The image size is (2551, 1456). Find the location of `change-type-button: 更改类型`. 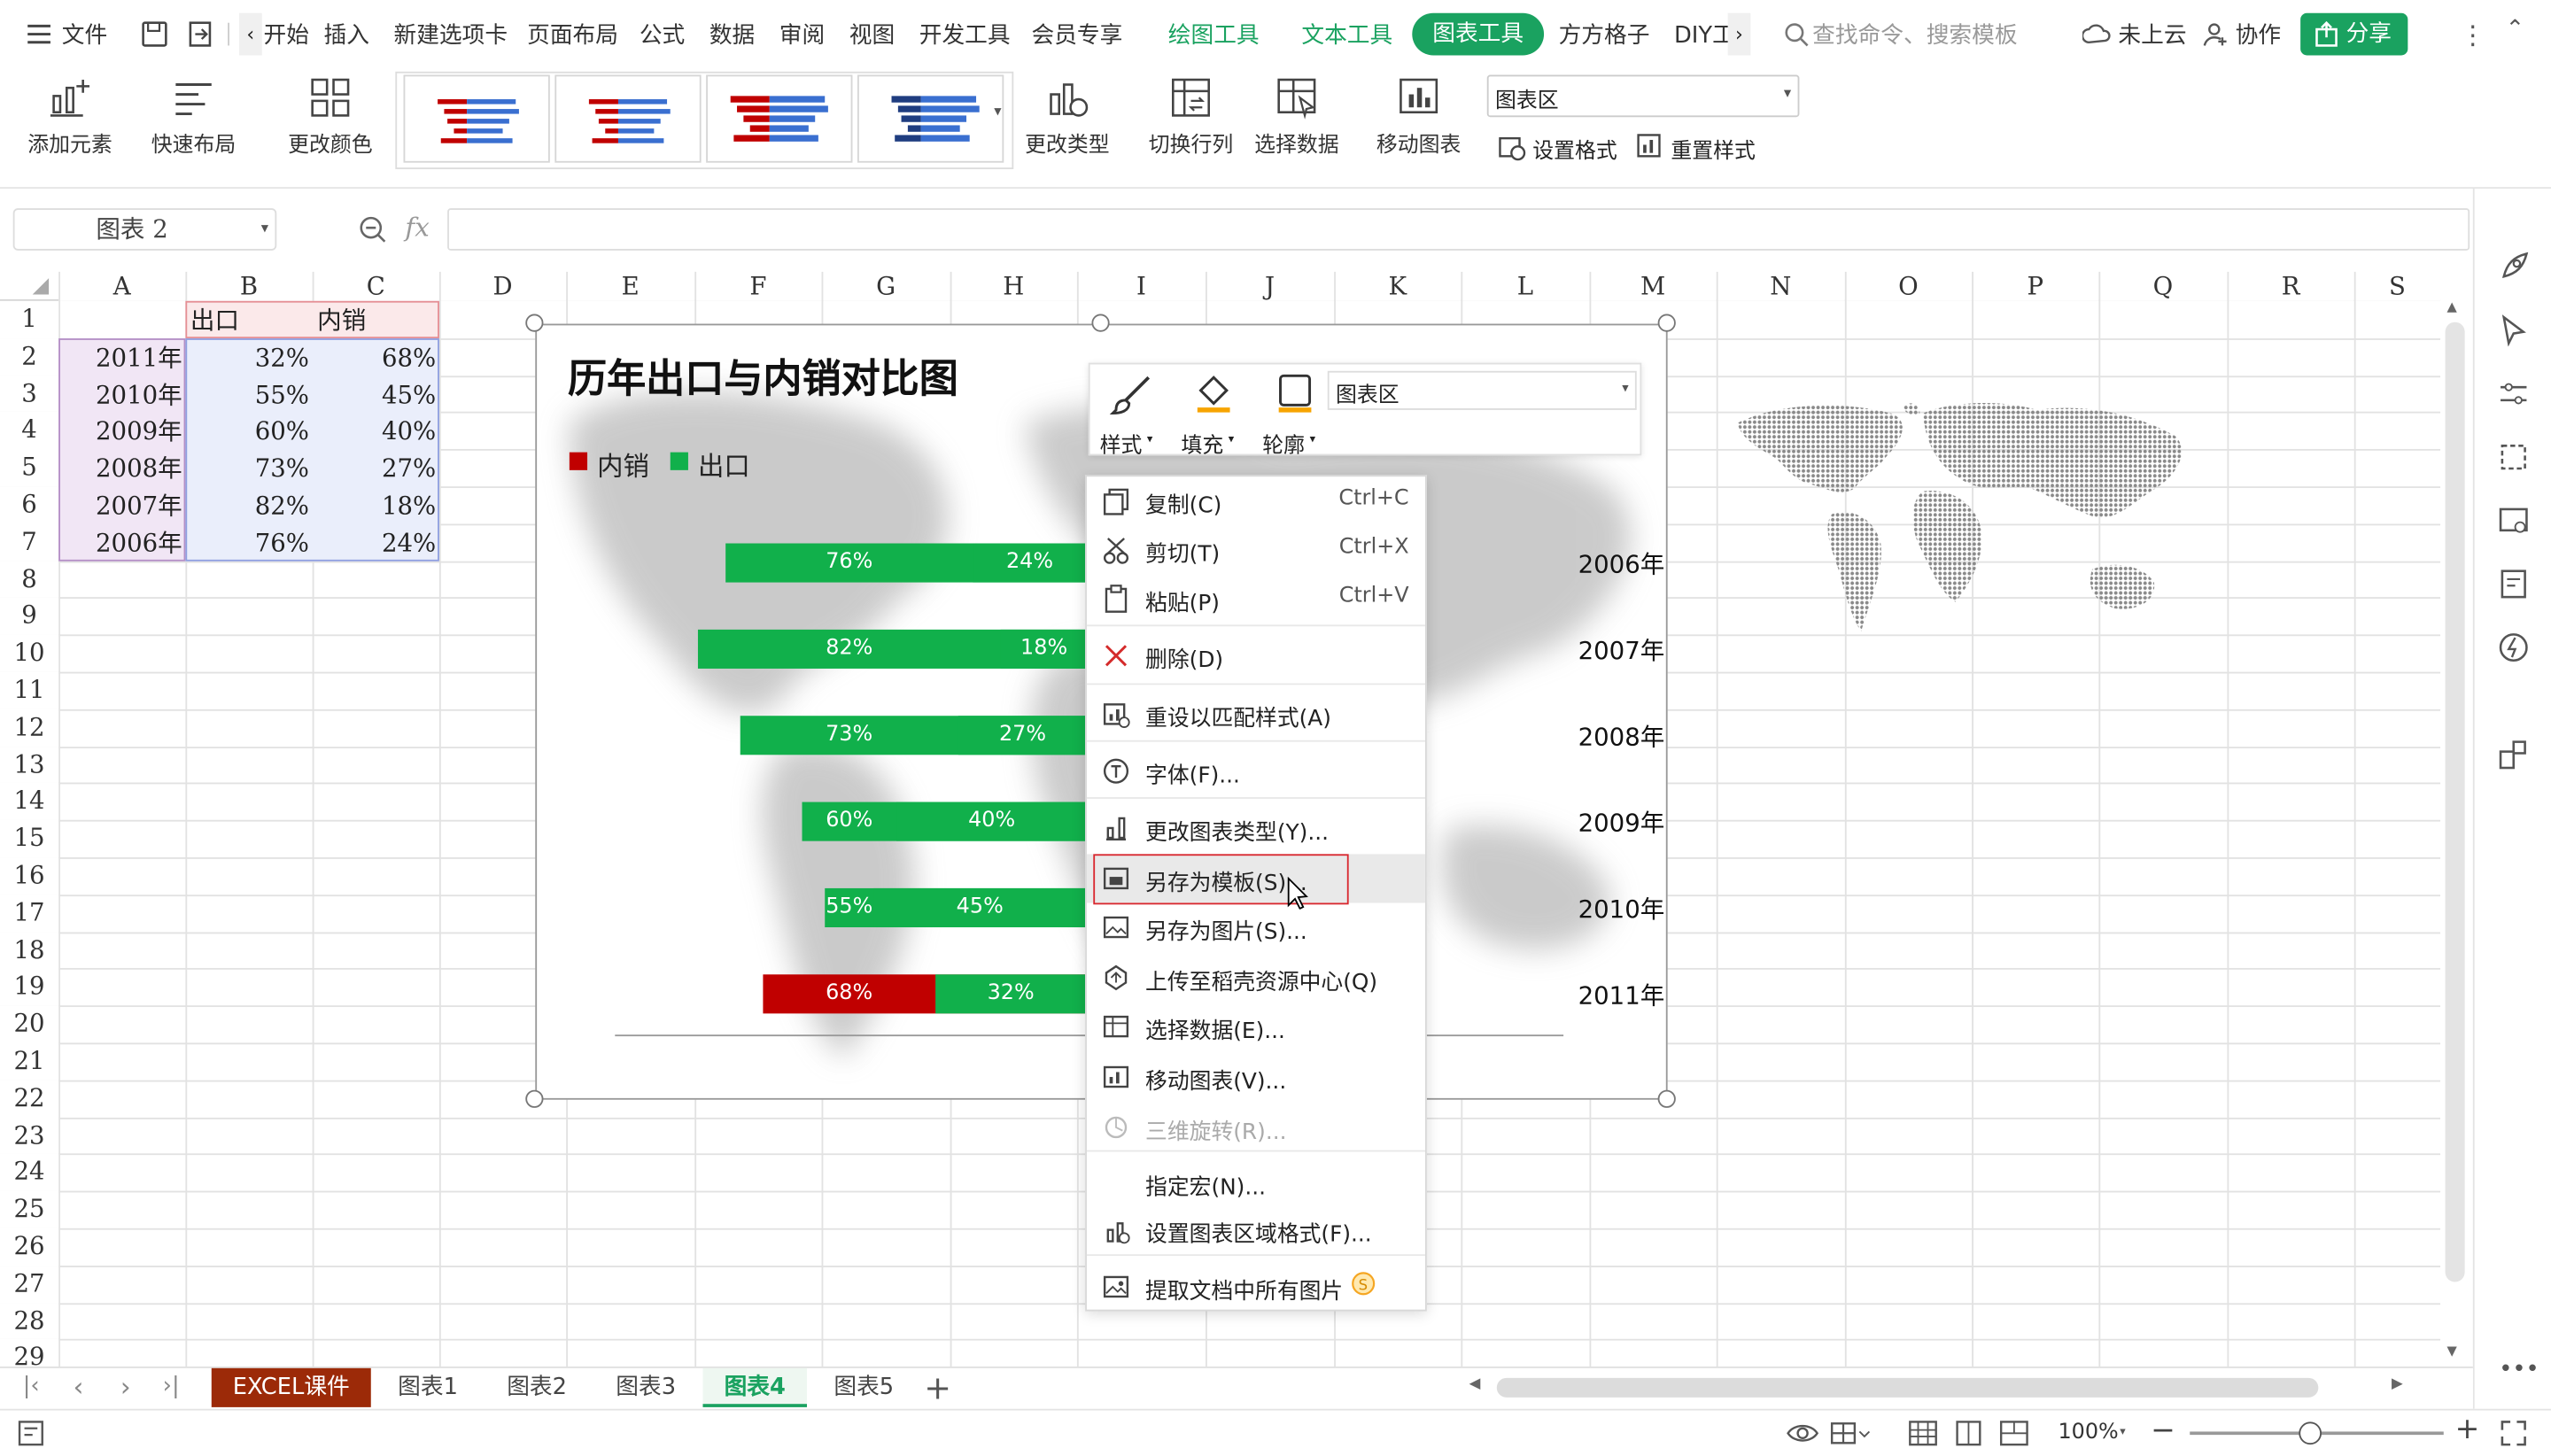

change-type-button: 更改类型 is located at coordinates (1067, 113).